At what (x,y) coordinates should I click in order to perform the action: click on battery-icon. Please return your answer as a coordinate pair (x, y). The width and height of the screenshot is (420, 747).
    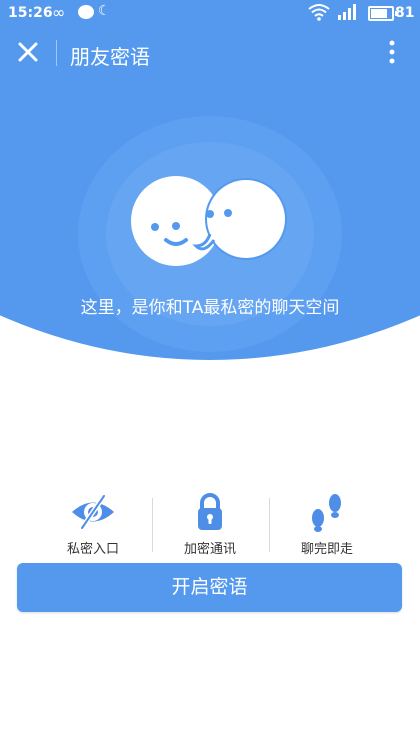
    Looking at the image, I should click on (382, 13).